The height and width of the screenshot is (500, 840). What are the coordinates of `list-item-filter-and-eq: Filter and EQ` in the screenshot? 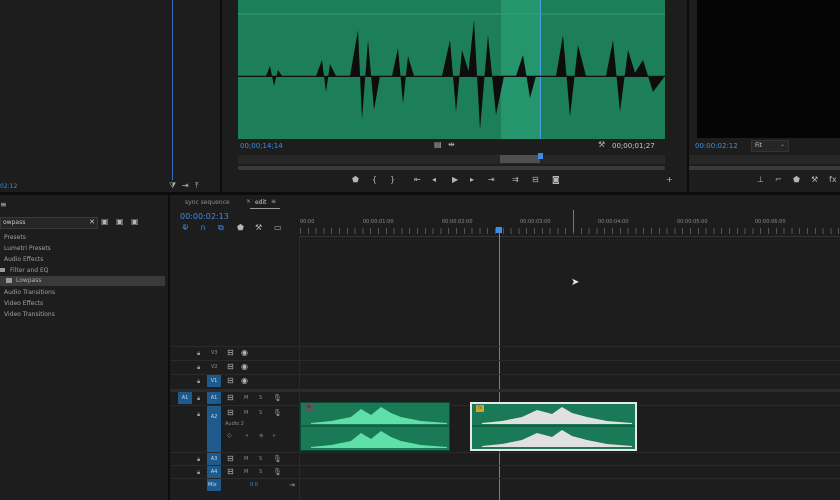 It's located at (29, 270).